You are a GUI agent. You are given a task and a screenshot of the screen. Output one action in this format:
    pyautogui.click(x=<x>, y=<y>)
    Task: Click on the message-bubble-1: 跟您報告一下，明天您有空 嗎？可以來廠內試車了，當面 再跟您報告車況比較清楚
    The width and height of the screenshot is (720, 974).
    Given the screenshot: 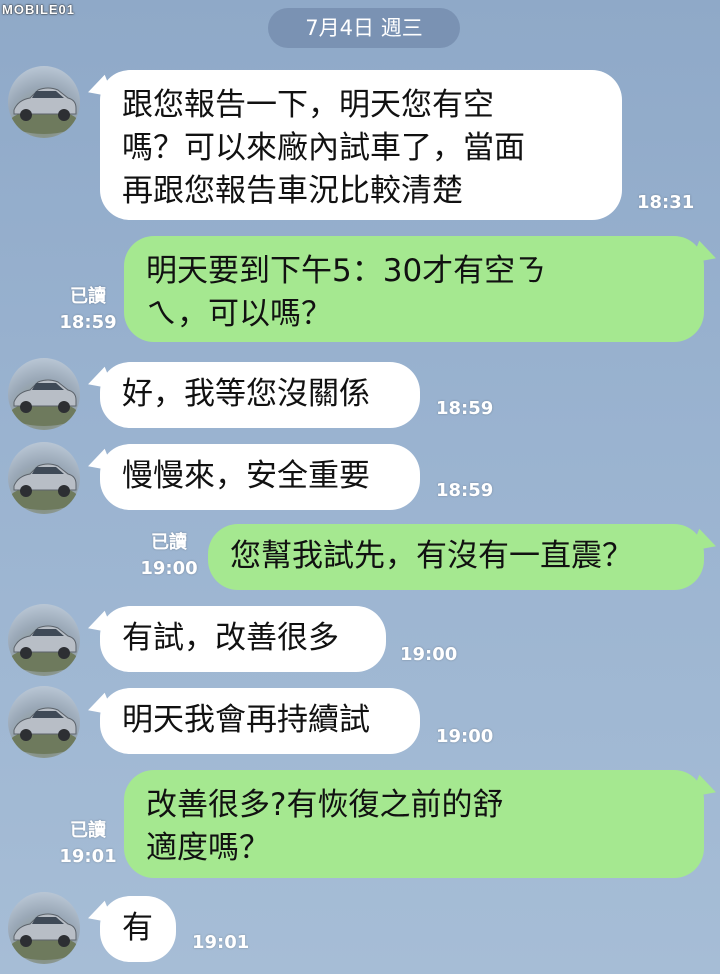 What is the action you would take?
    pyautogui.click(x=361, y=145)
    